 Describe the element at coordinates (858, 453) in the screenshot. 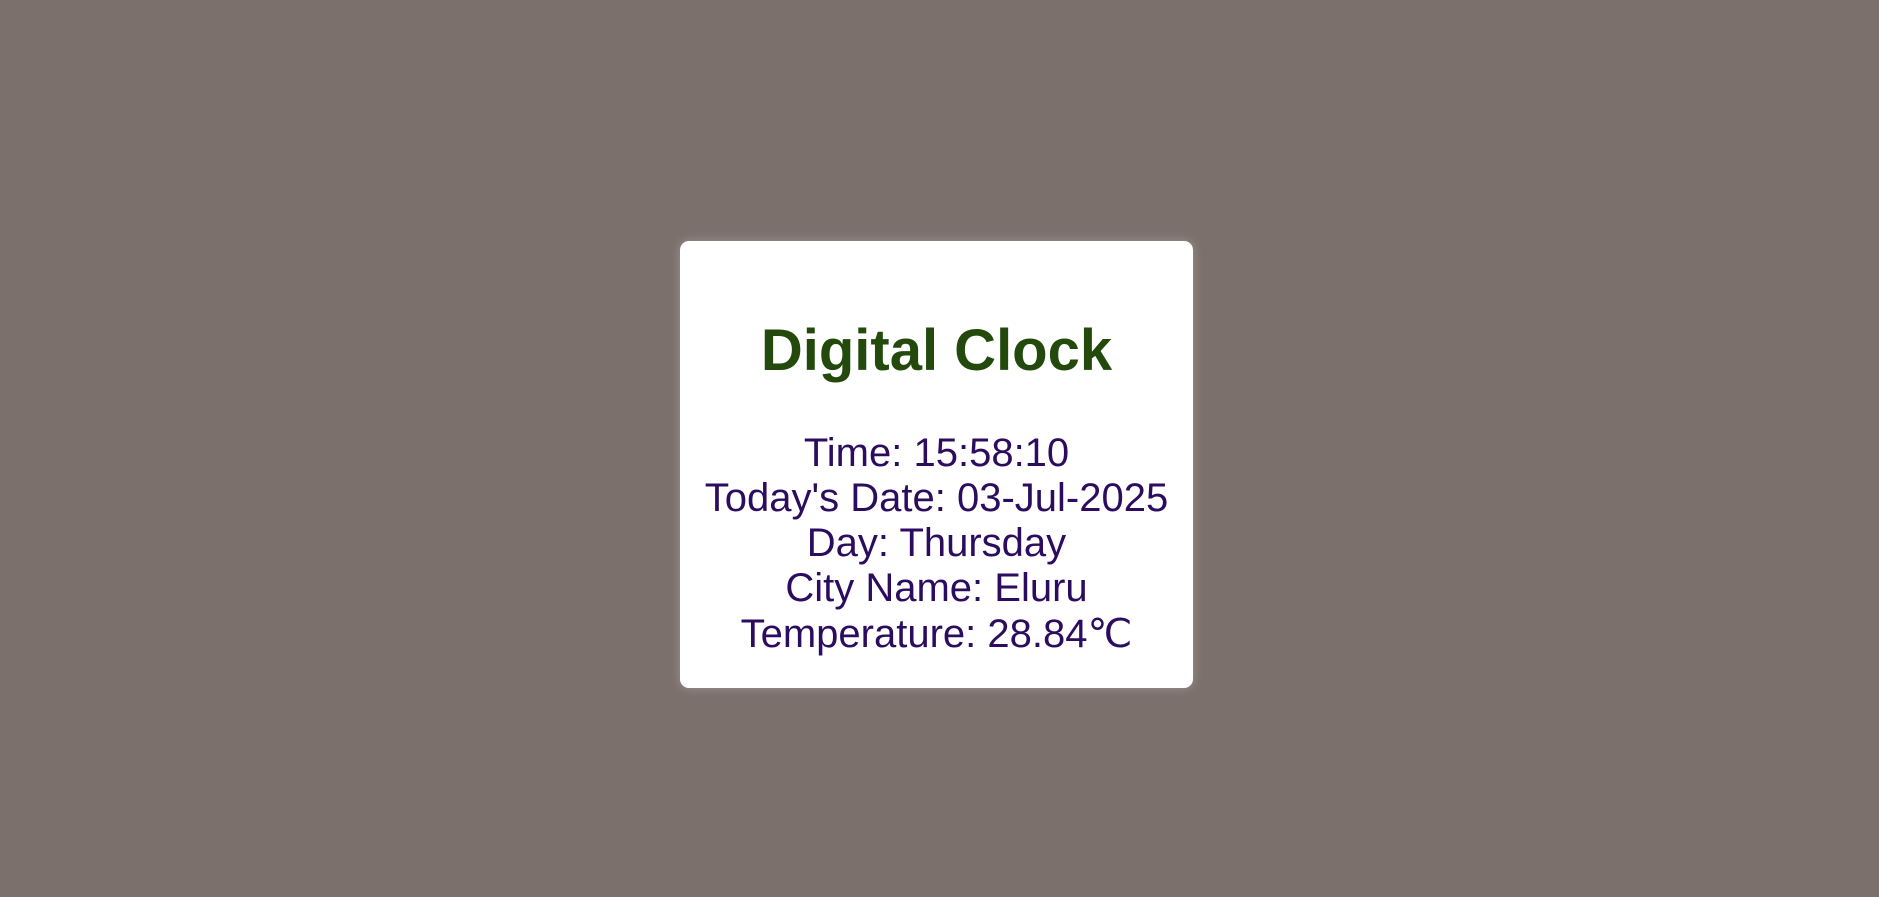

I see `time-label: Time:` at that location.